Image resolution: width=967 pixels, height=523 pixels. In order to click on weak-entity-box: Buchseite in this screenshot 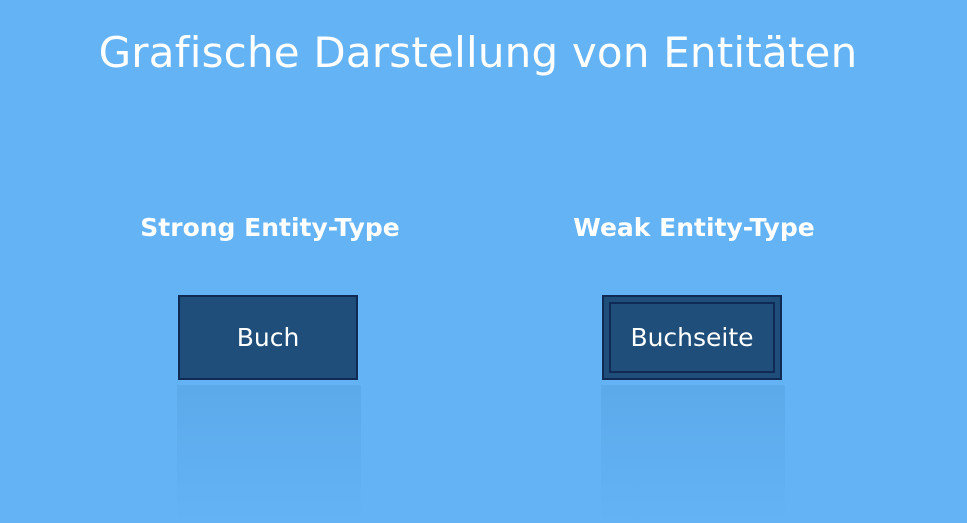, I will do `click(692, 337)`.